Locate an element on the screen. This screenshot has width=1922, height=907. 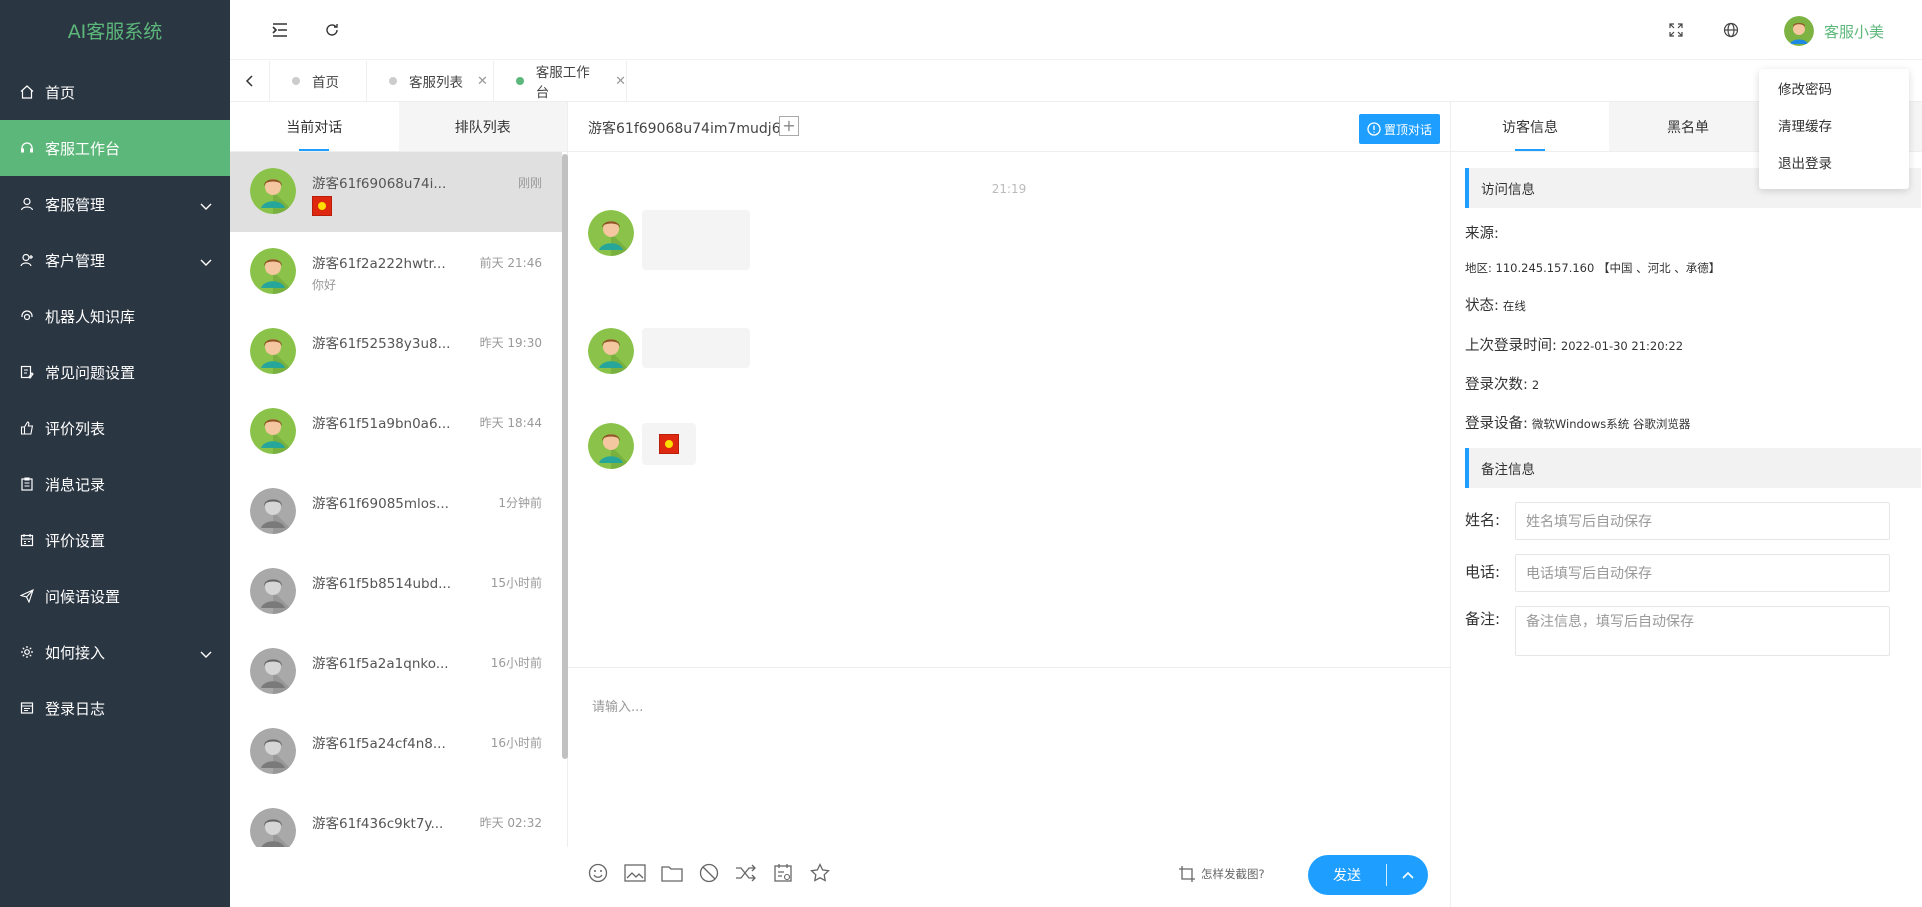
sidebar-item-label: 机器人知识库 is located at coordinates (90, 316).